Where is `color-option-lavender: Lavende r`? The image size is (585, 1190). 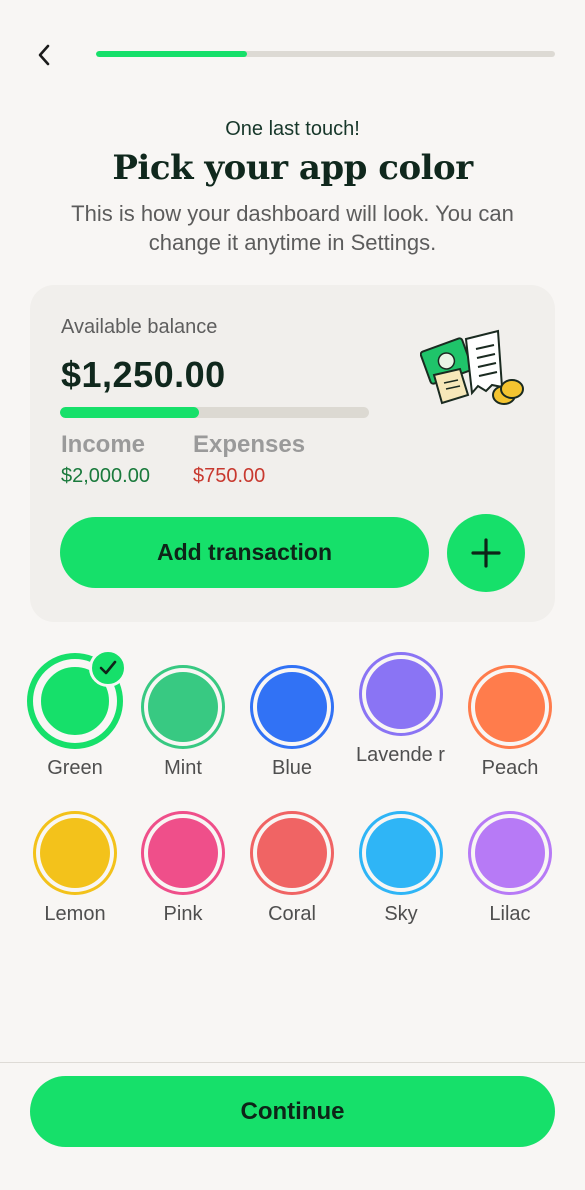
color-option-lavender: Lavende r is located at coordinates (401, 710).